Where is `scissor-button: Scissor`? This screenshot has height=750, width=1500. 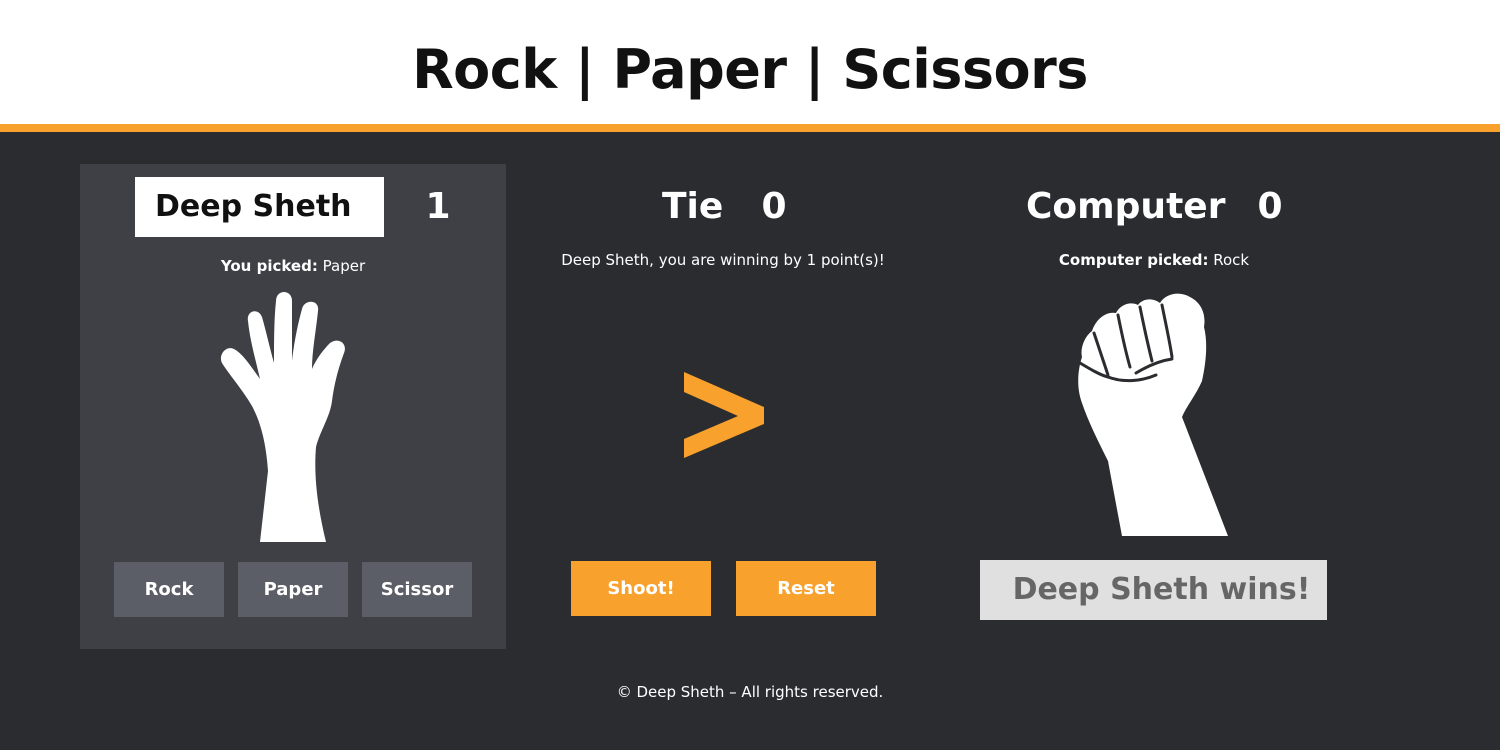 scissor-button: Scissor is located at coordinates (417, 589).